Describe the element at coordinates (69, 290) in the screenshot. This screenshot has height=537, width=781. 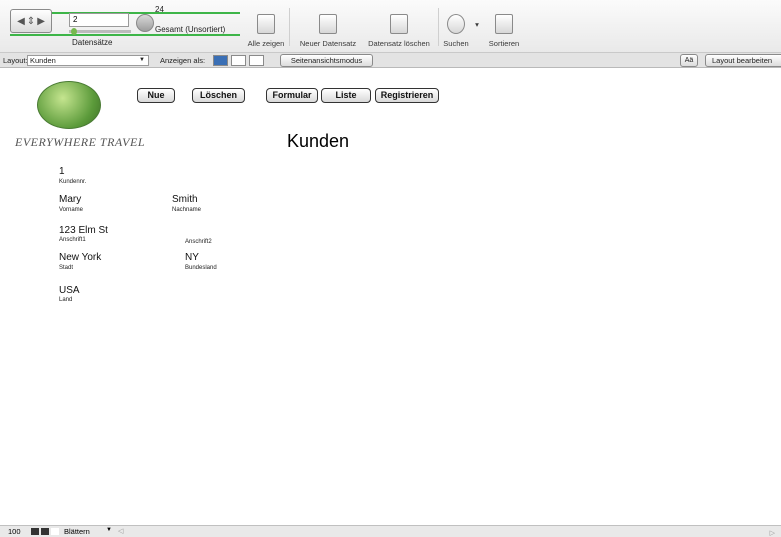
I see `country-field: USA` at that location.